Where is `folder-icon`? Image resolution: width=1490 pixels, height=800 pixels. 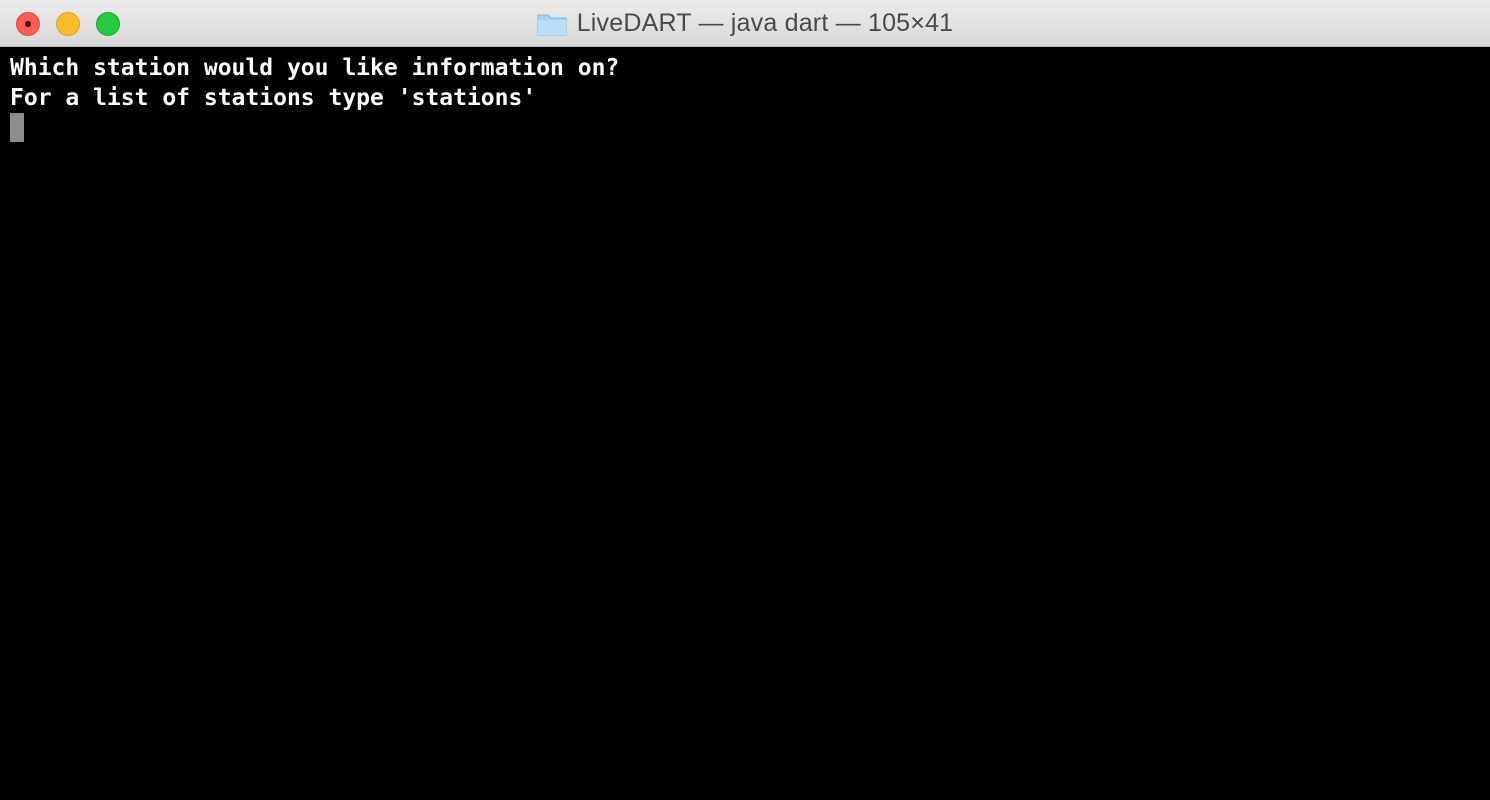 folder-icon is located at coordinates (552, 24).